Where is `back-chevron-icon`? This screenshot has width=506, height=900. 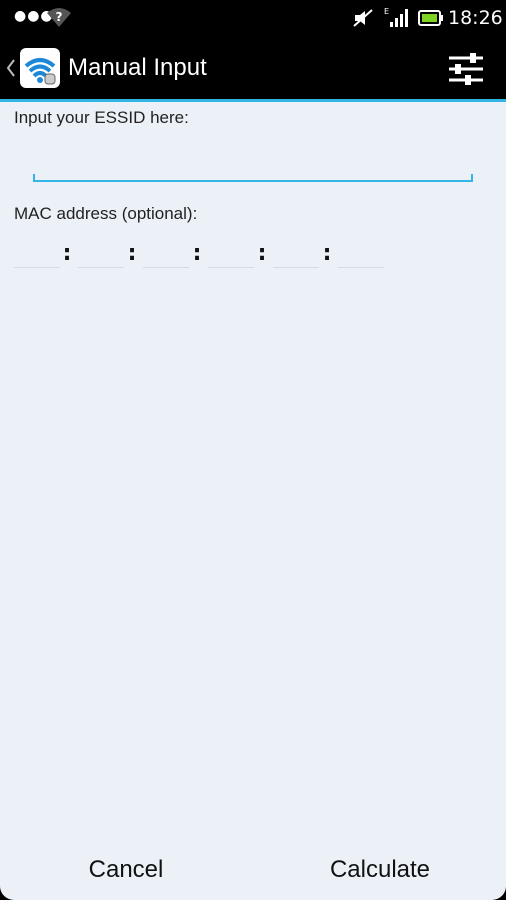
back-chevron-icon is located at coordinates (11, 68).